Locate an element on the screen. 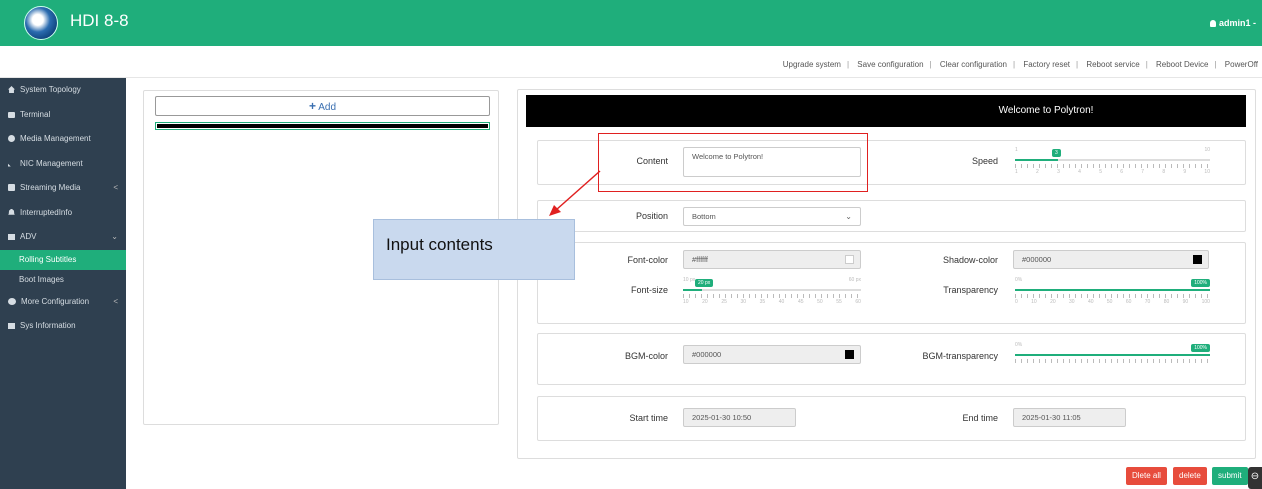 Image resolution: width=1262 pixels, height=489 pixels. delete-button: delete is located at coordinates (1190, 476).